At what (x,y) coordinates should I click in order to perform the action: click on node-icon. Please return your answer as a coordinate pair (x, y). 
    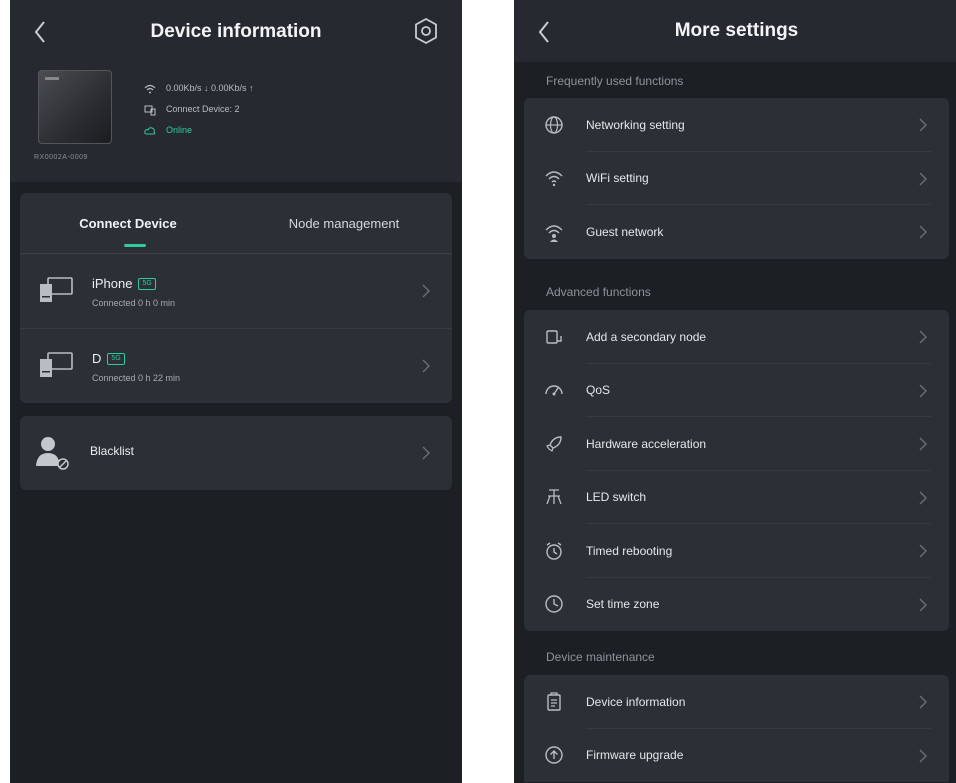
    Looking at the image, I should click on (554, 337).